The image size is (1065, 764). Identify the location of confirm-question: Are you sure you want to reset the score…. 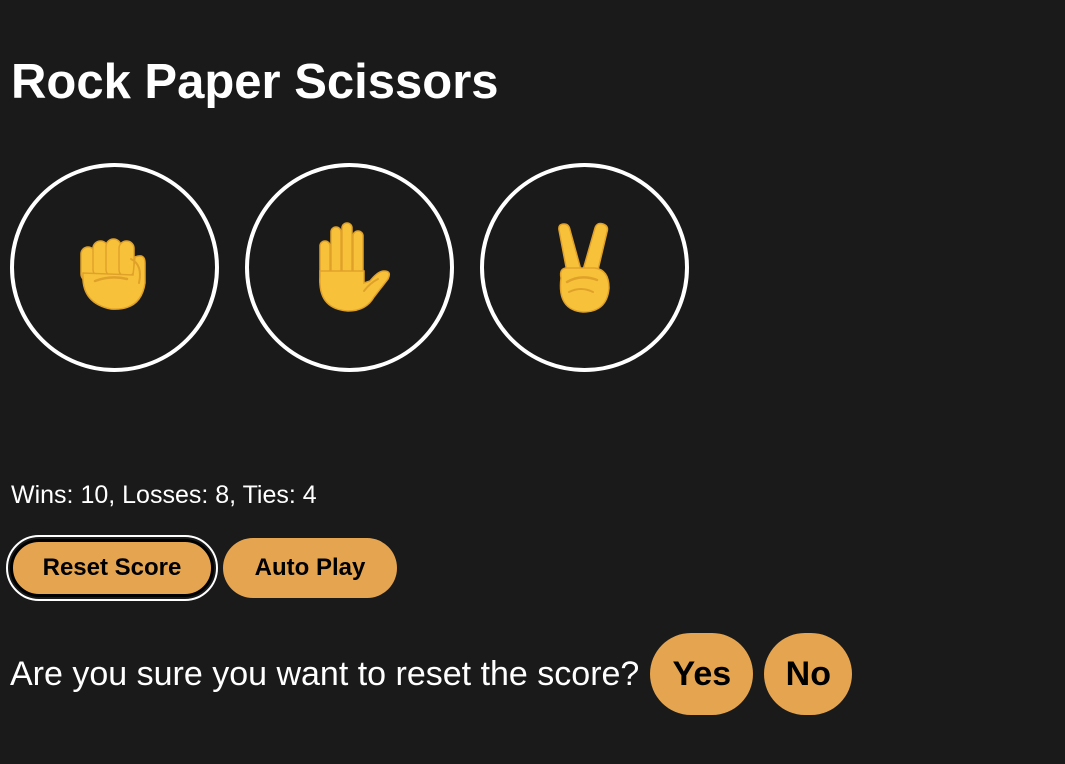
(325, 674).